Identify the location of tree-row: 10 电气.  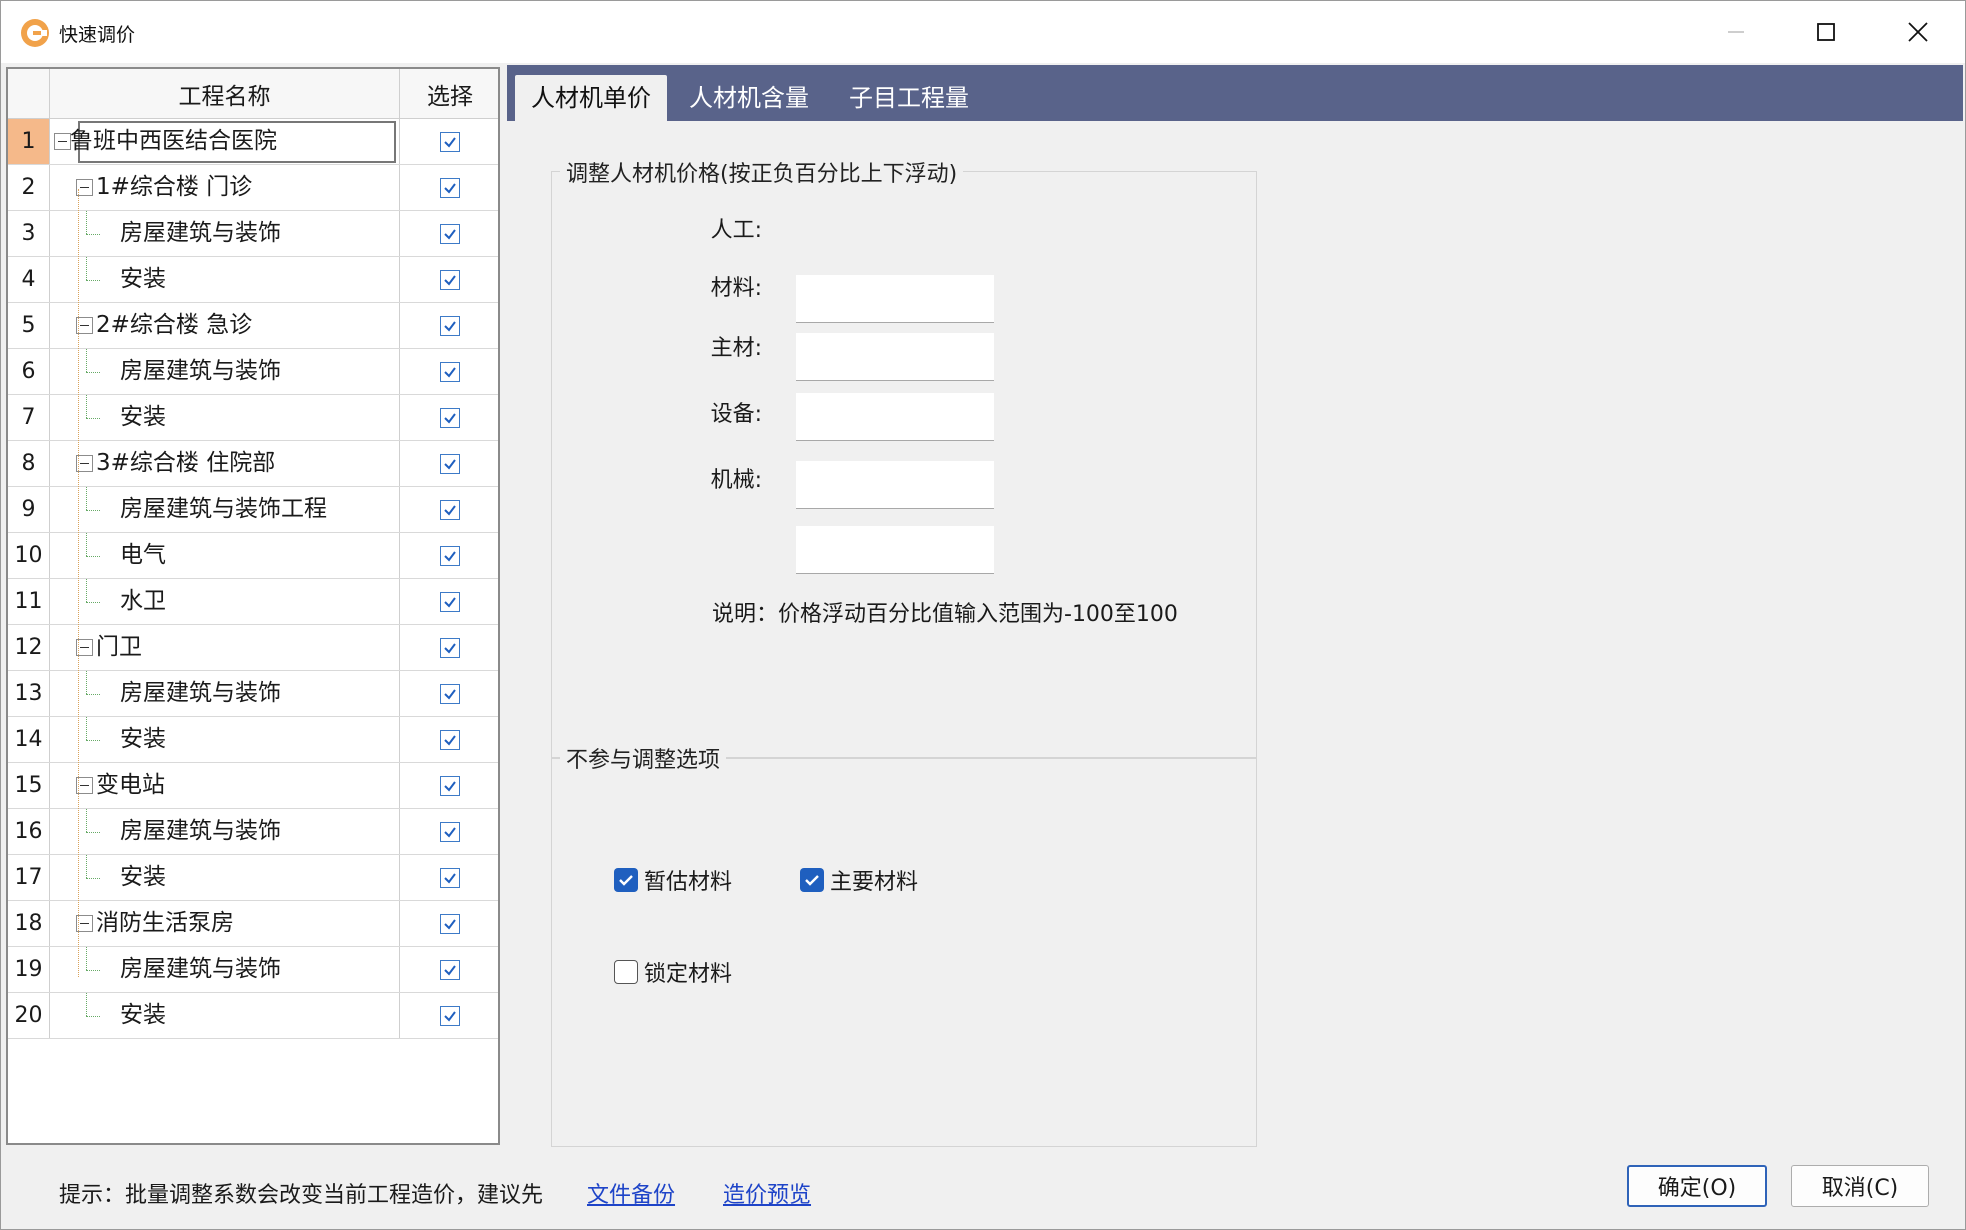
(253, 556).